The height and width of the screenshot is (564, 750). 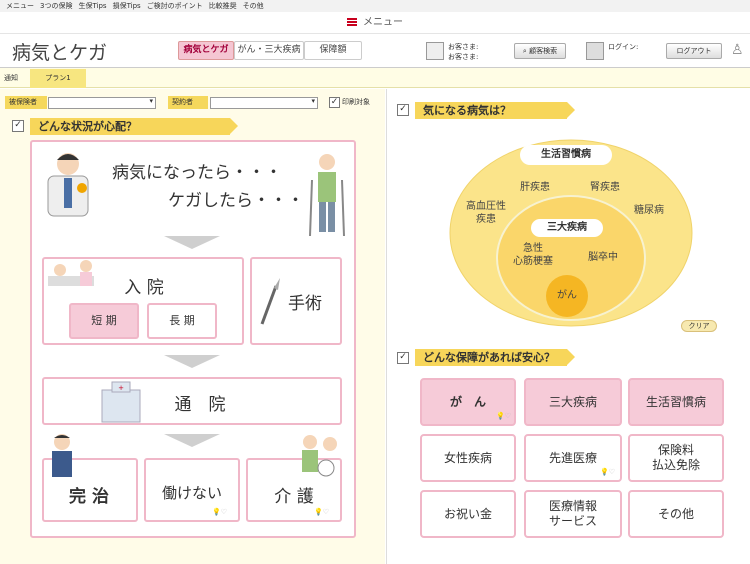 What do you see at coordinates (468, 514) in the screenshot?
I see `coverage-celebration-button: お祝い金` at bounding box center [468, 514].